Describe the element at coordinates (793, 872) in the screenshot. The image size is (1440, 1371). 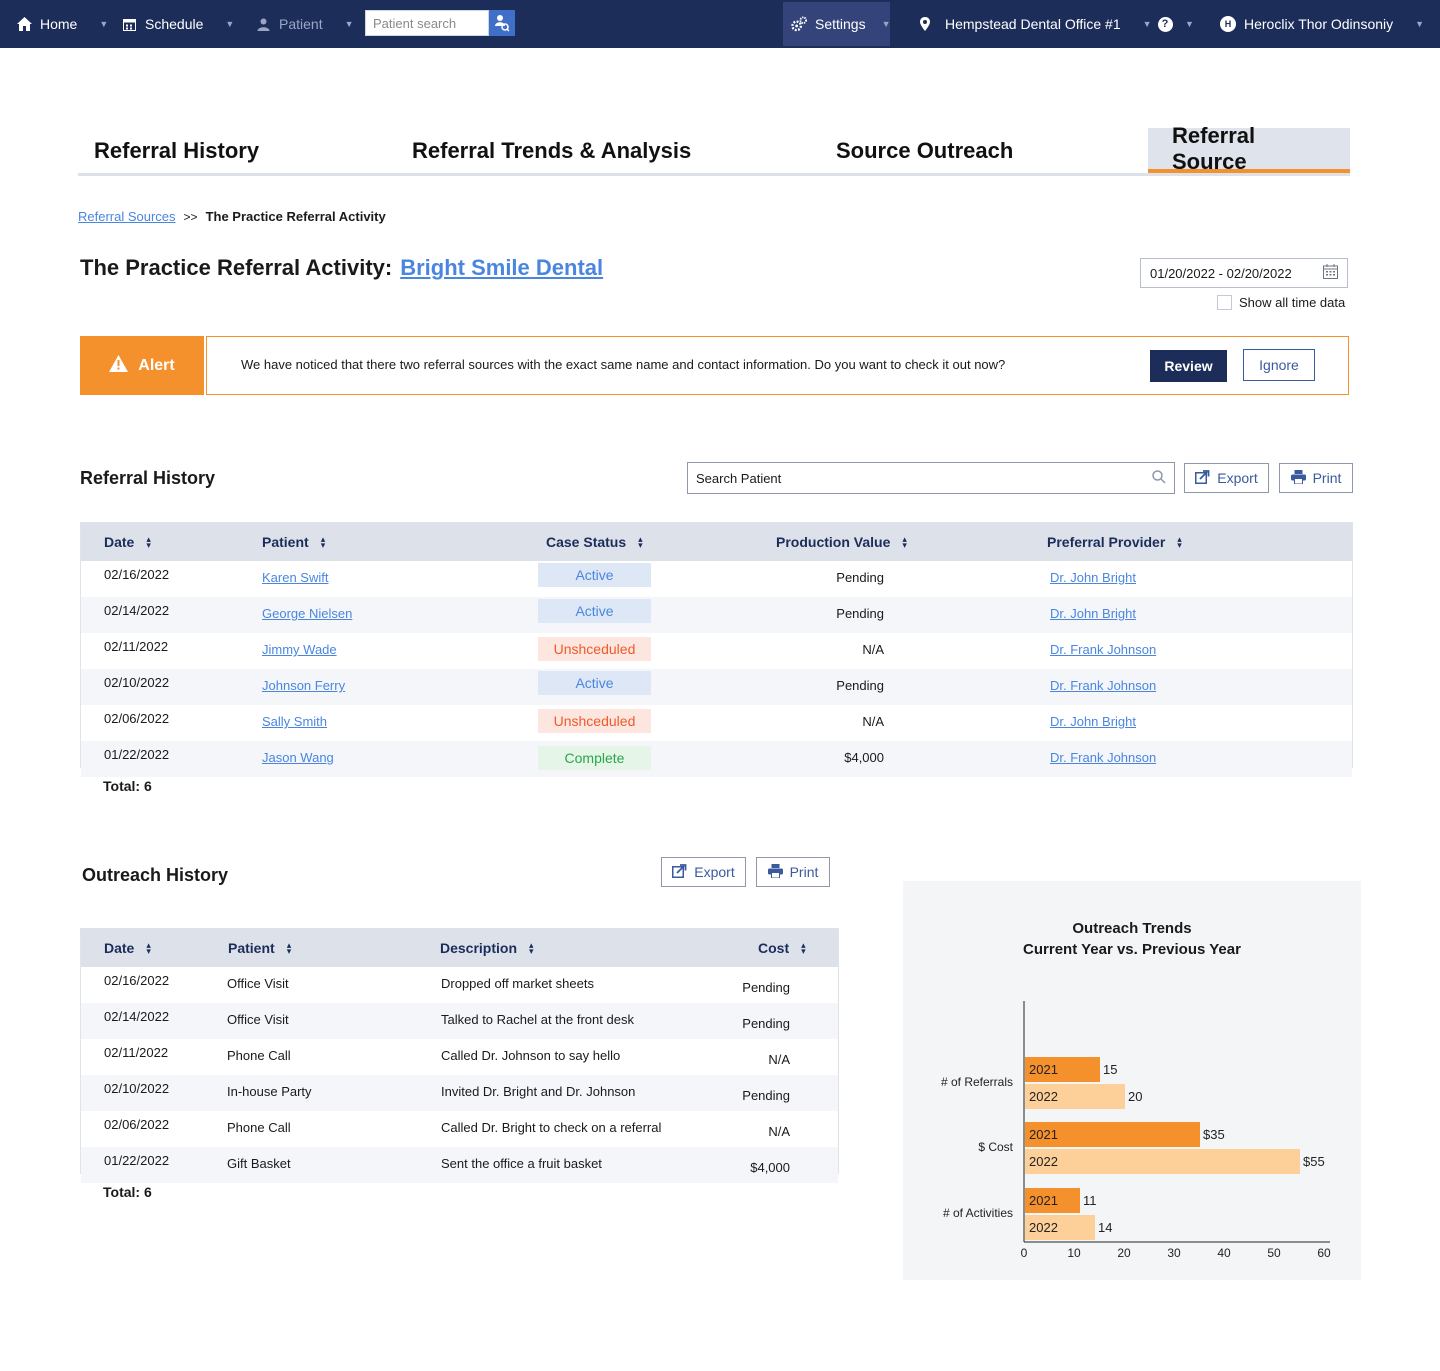
I see `outreach-print-button: Print` at that location.